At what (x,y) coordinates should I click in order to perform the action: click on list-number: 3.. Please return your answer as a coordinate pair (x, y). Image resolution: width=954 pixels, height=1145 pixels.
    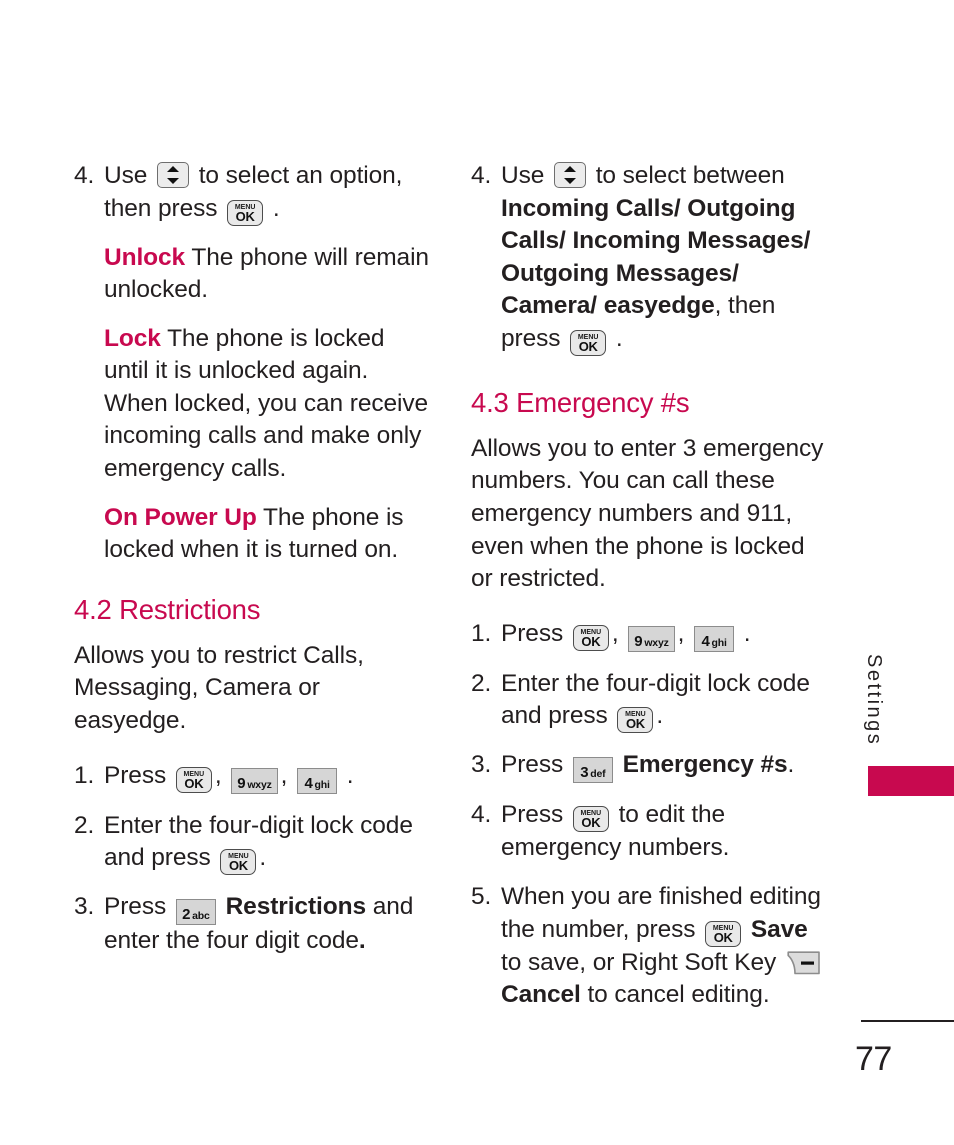
    Looking at the image, I should click on (84, 907).